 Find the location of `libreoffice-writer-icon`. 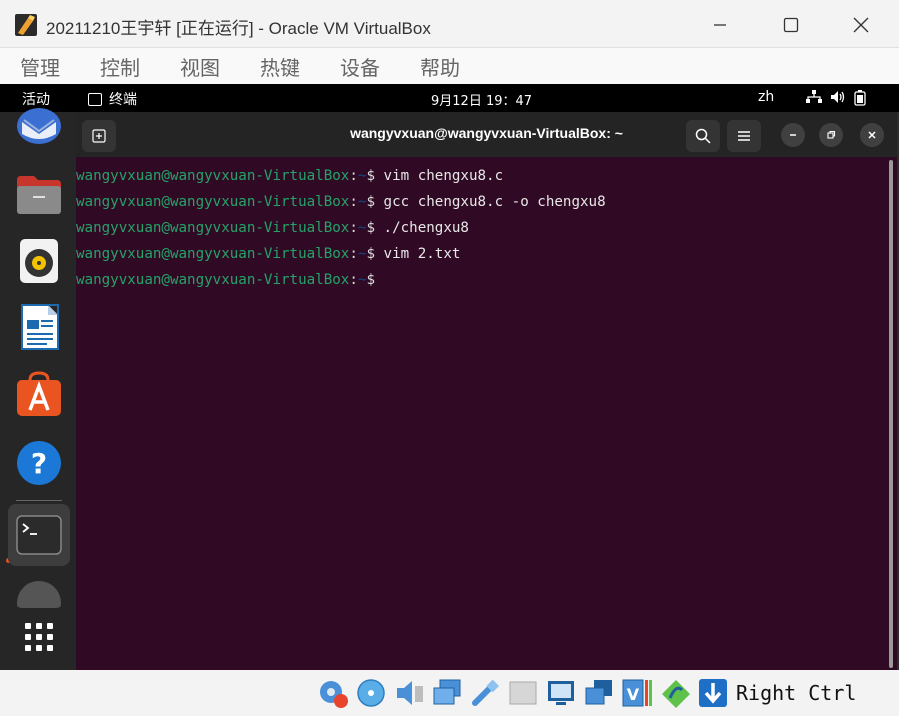

libreoffice-writer-icon is located at coordinates (40, 327).